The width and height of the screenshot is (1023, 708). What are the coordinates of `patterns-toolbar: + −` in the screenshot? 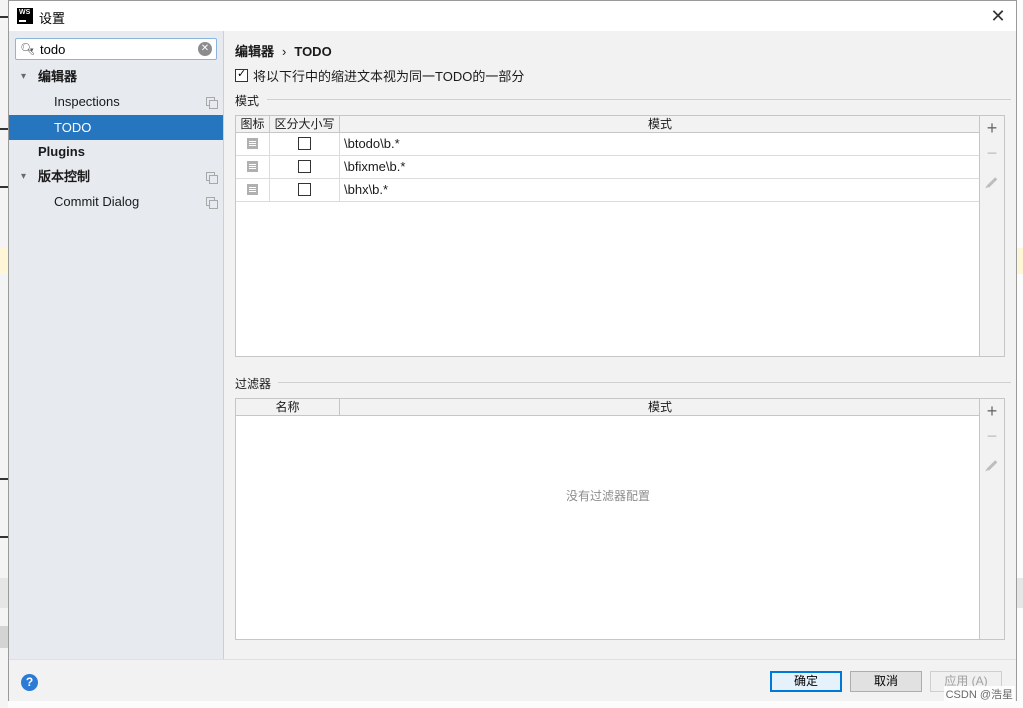 It's located at (991, 236).